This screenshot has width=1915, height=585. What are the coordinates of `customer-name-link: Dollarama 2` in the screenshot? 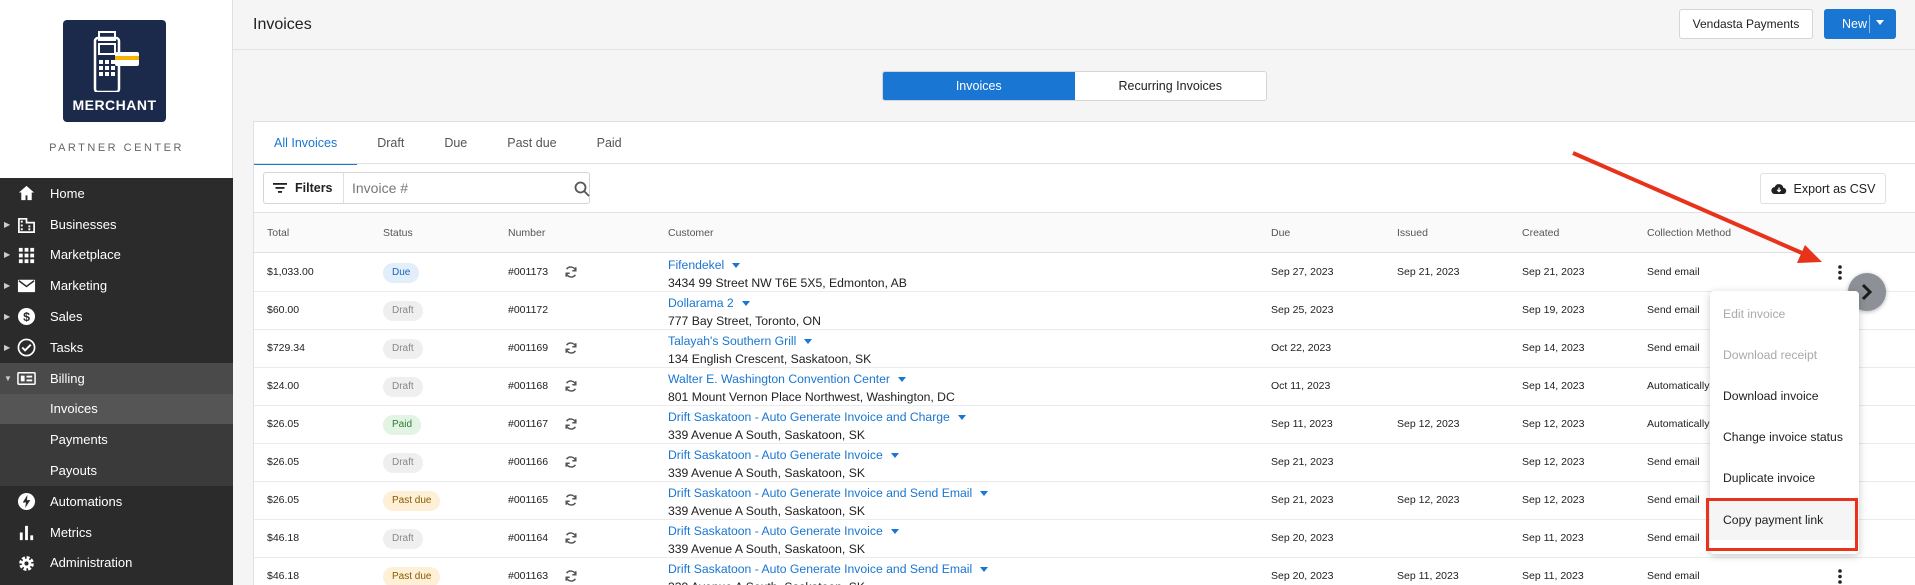 It's located at (744, 303).